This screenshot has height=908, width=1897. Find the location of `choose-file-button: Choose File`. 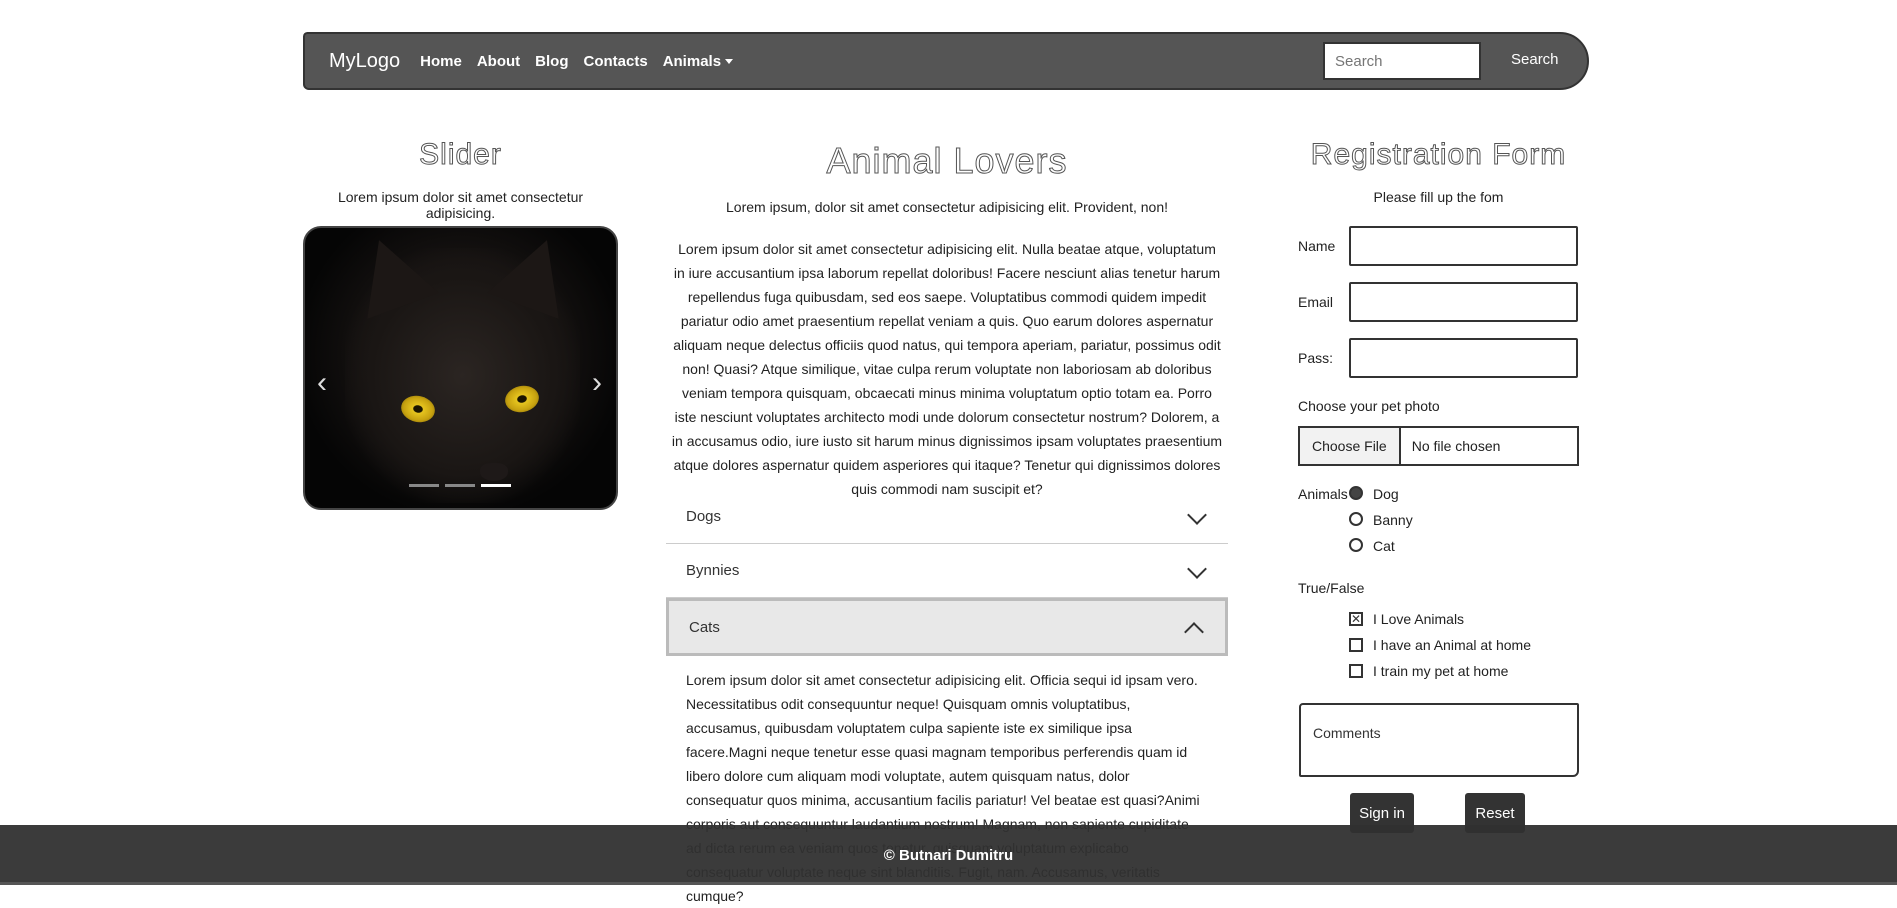

choose-file-button: Choose File is located at coordinates (1350, 446).